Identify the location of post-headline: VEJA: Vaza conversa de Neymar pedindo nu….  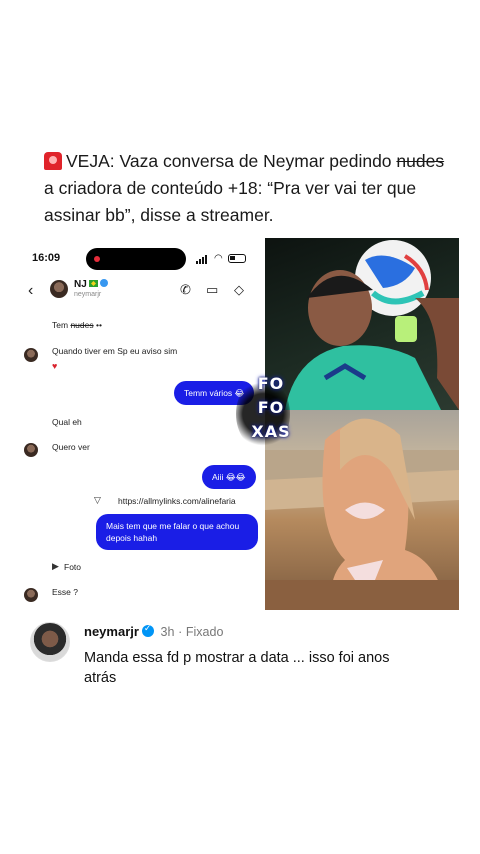
(249, 188).